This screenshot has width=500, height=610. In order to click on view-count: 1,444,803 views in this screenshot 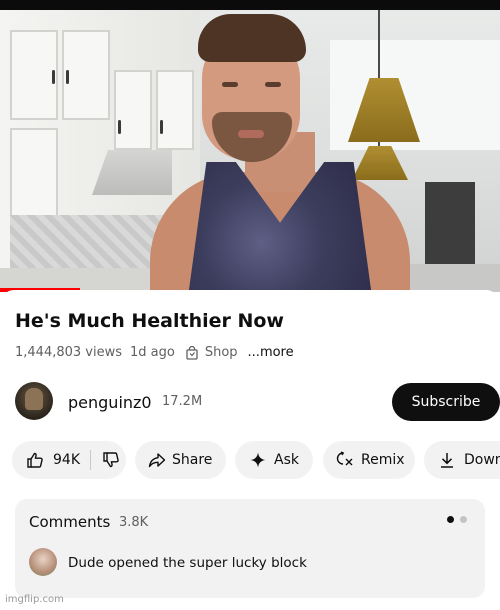, I will do `click(69, 352)`.